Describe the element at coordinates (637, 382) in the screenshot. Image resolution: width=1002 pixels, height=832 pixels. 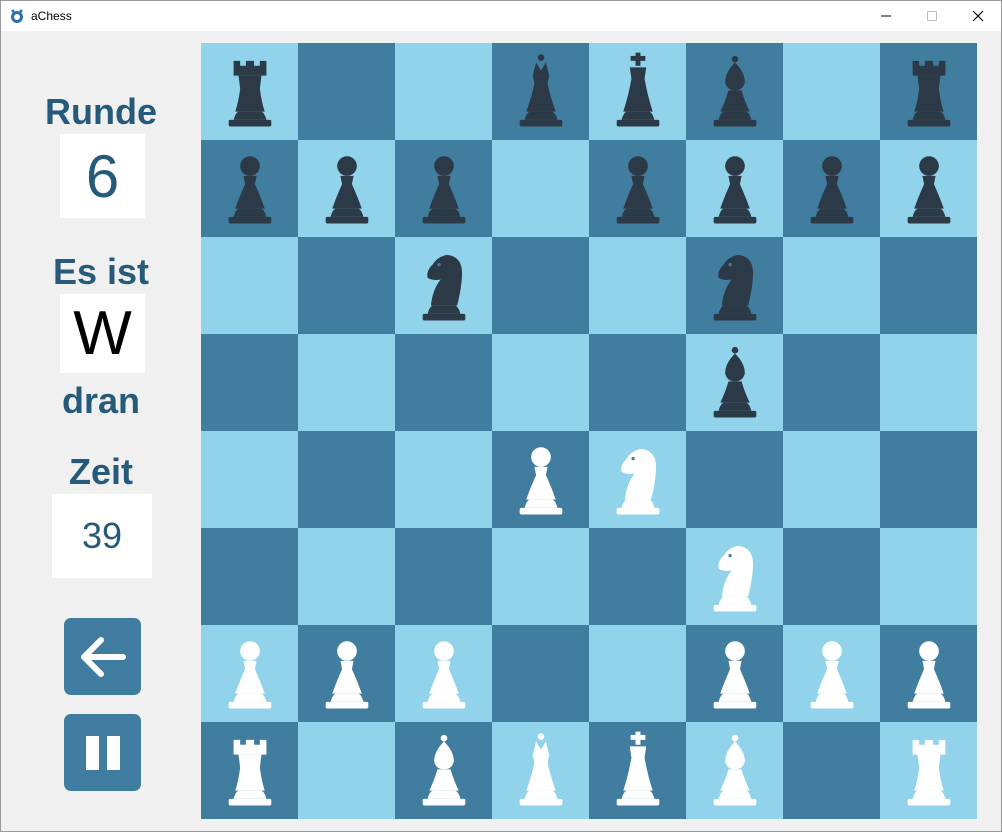
I see `square-e5` at that location.